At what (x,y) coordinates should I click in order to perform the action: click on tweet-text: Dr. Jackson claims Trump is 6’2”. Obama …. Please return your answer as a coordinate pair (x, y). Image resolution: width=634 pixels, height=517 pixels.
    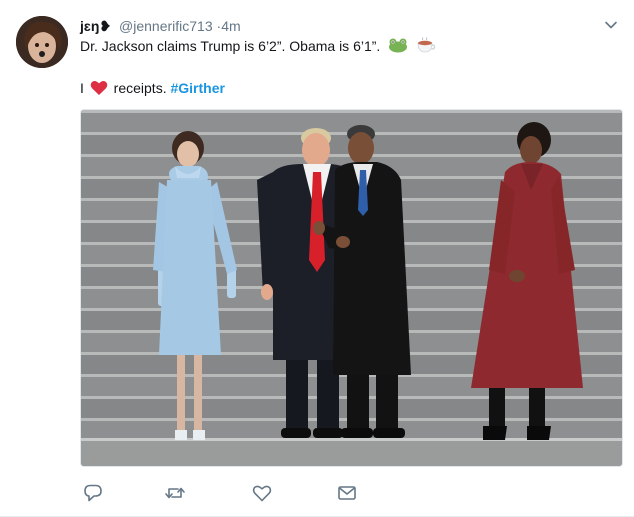
    Looking at the image, I should click on (230, 46).